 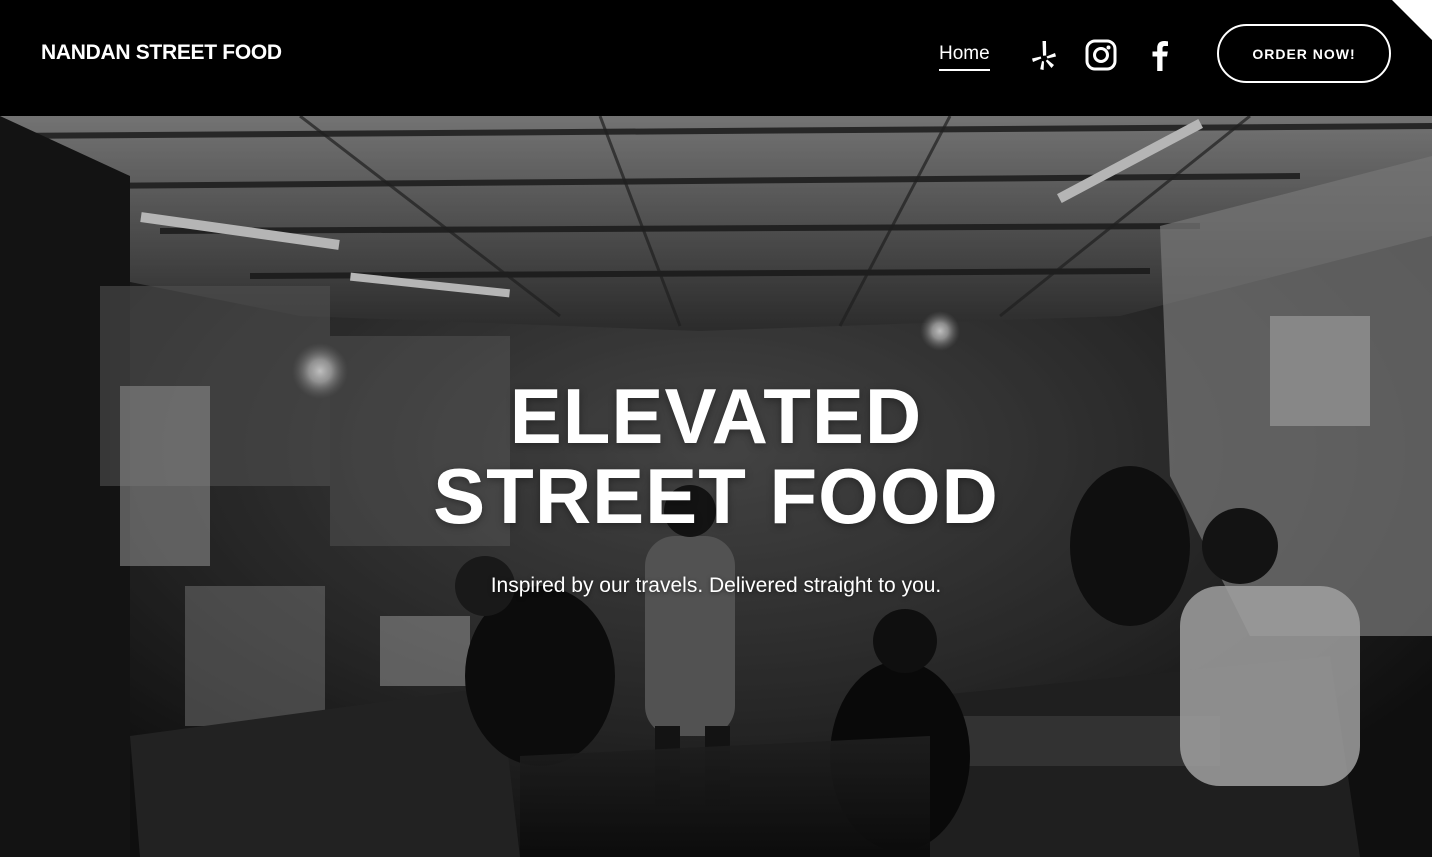 What do you see at coordinates (716, 496) in the screenshot?
I see `hero-headline-line-2: STREET FOOD` at bounding box center [716, 496].